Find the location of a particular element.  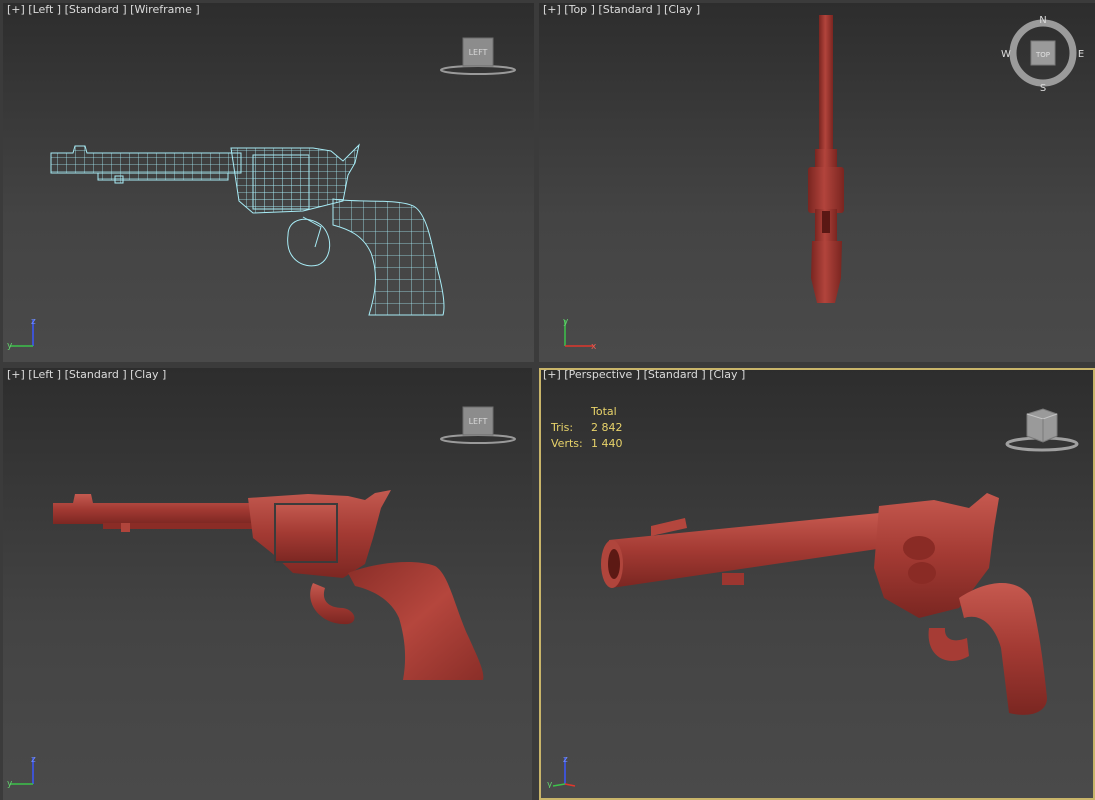

revolver-wireframe is located at coordinates (247, 229).